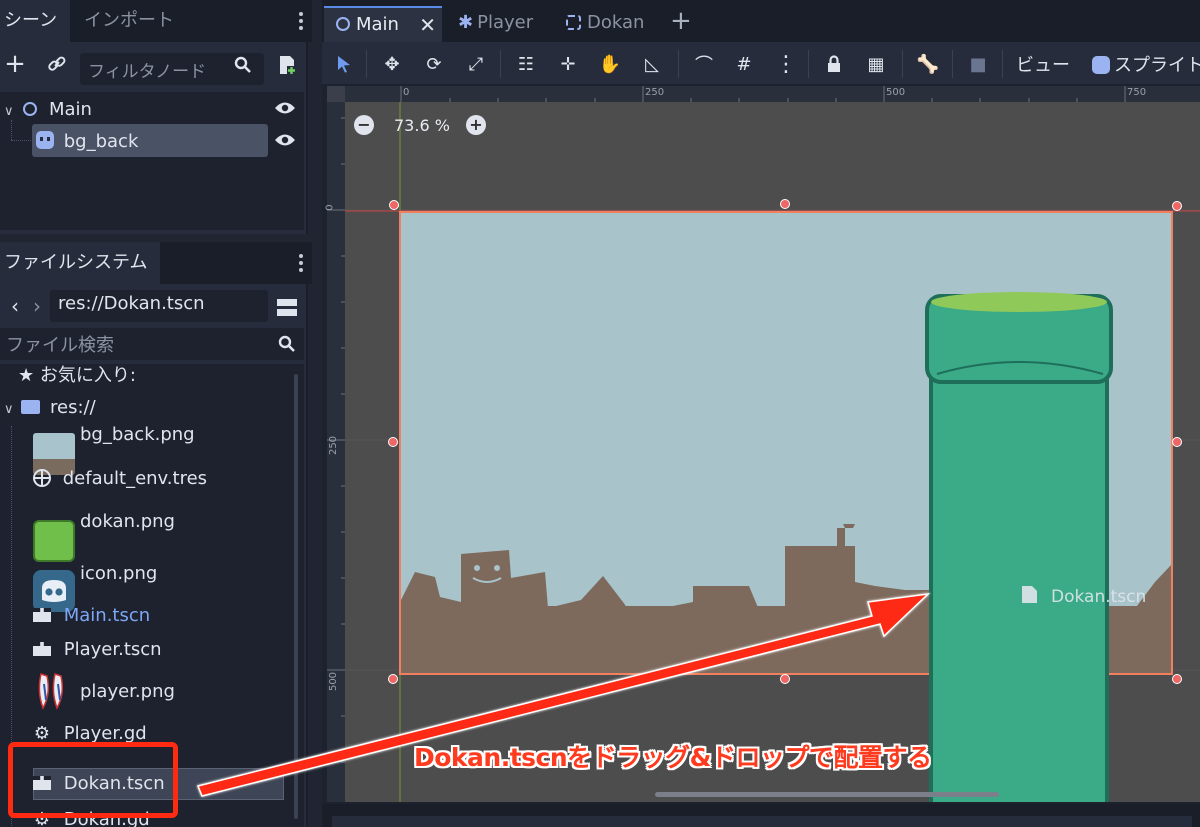 The width and height of the screenshot is (1200, 827). What do you see at coordinates (704, 64) in the screenshot?
I see `smart-snap-icon: ⌒` at bounding box center [704, 64].